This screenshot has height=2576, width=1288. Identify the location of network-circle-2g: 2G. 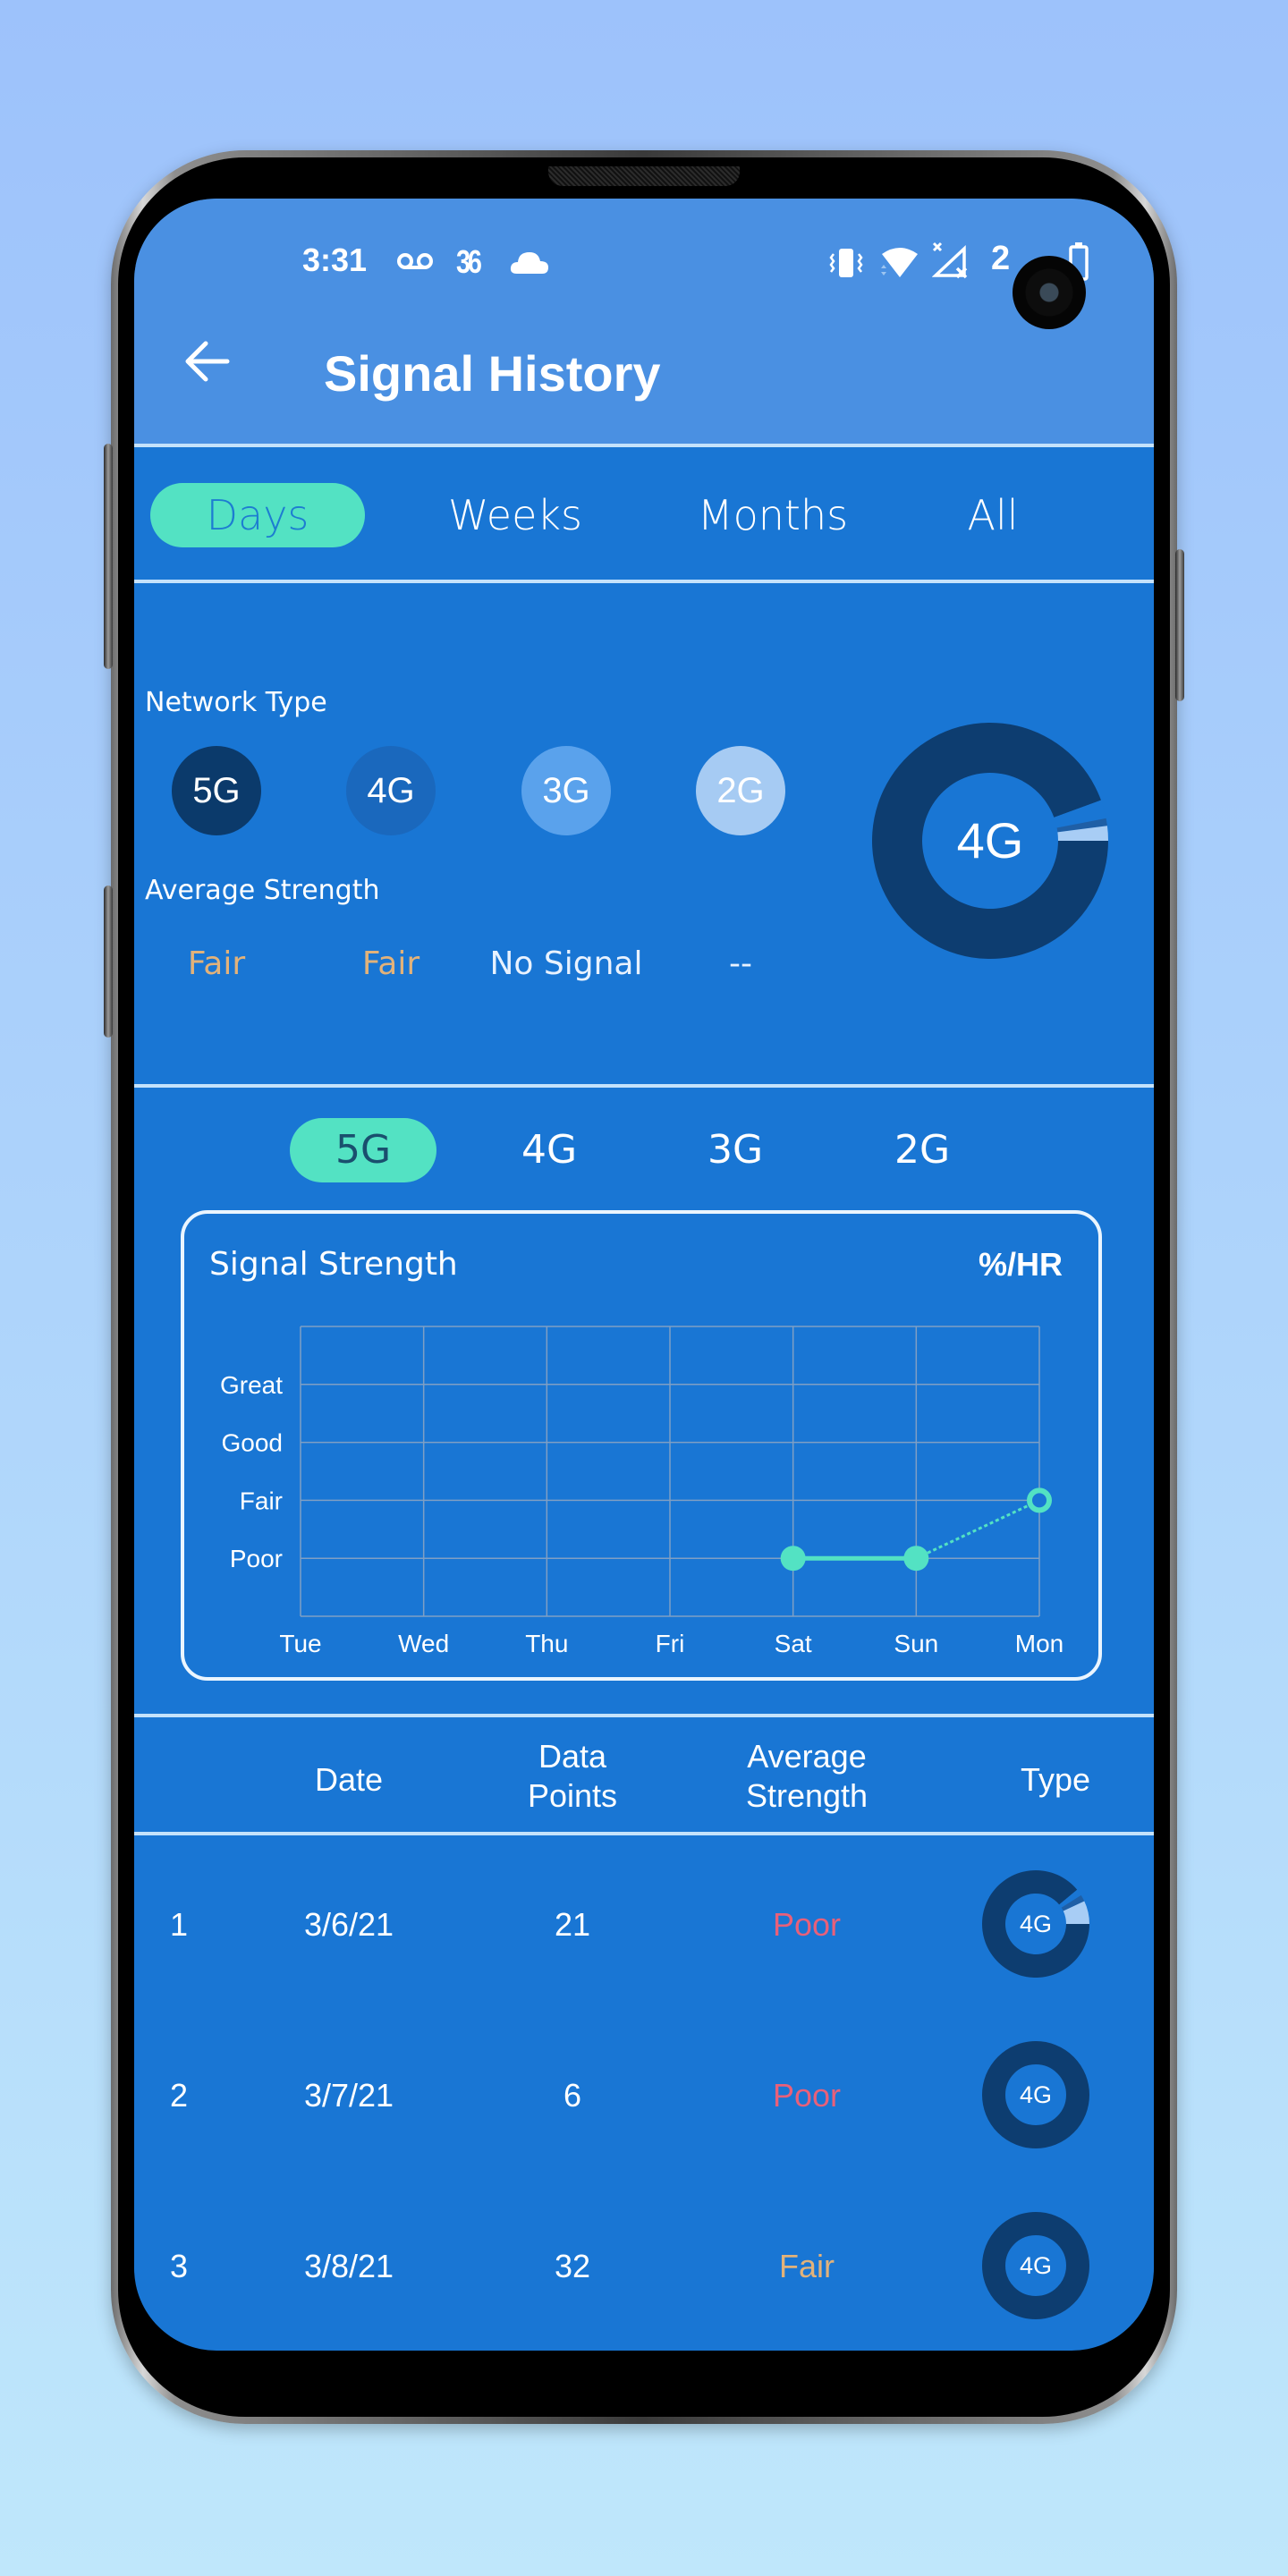
(740, 790).